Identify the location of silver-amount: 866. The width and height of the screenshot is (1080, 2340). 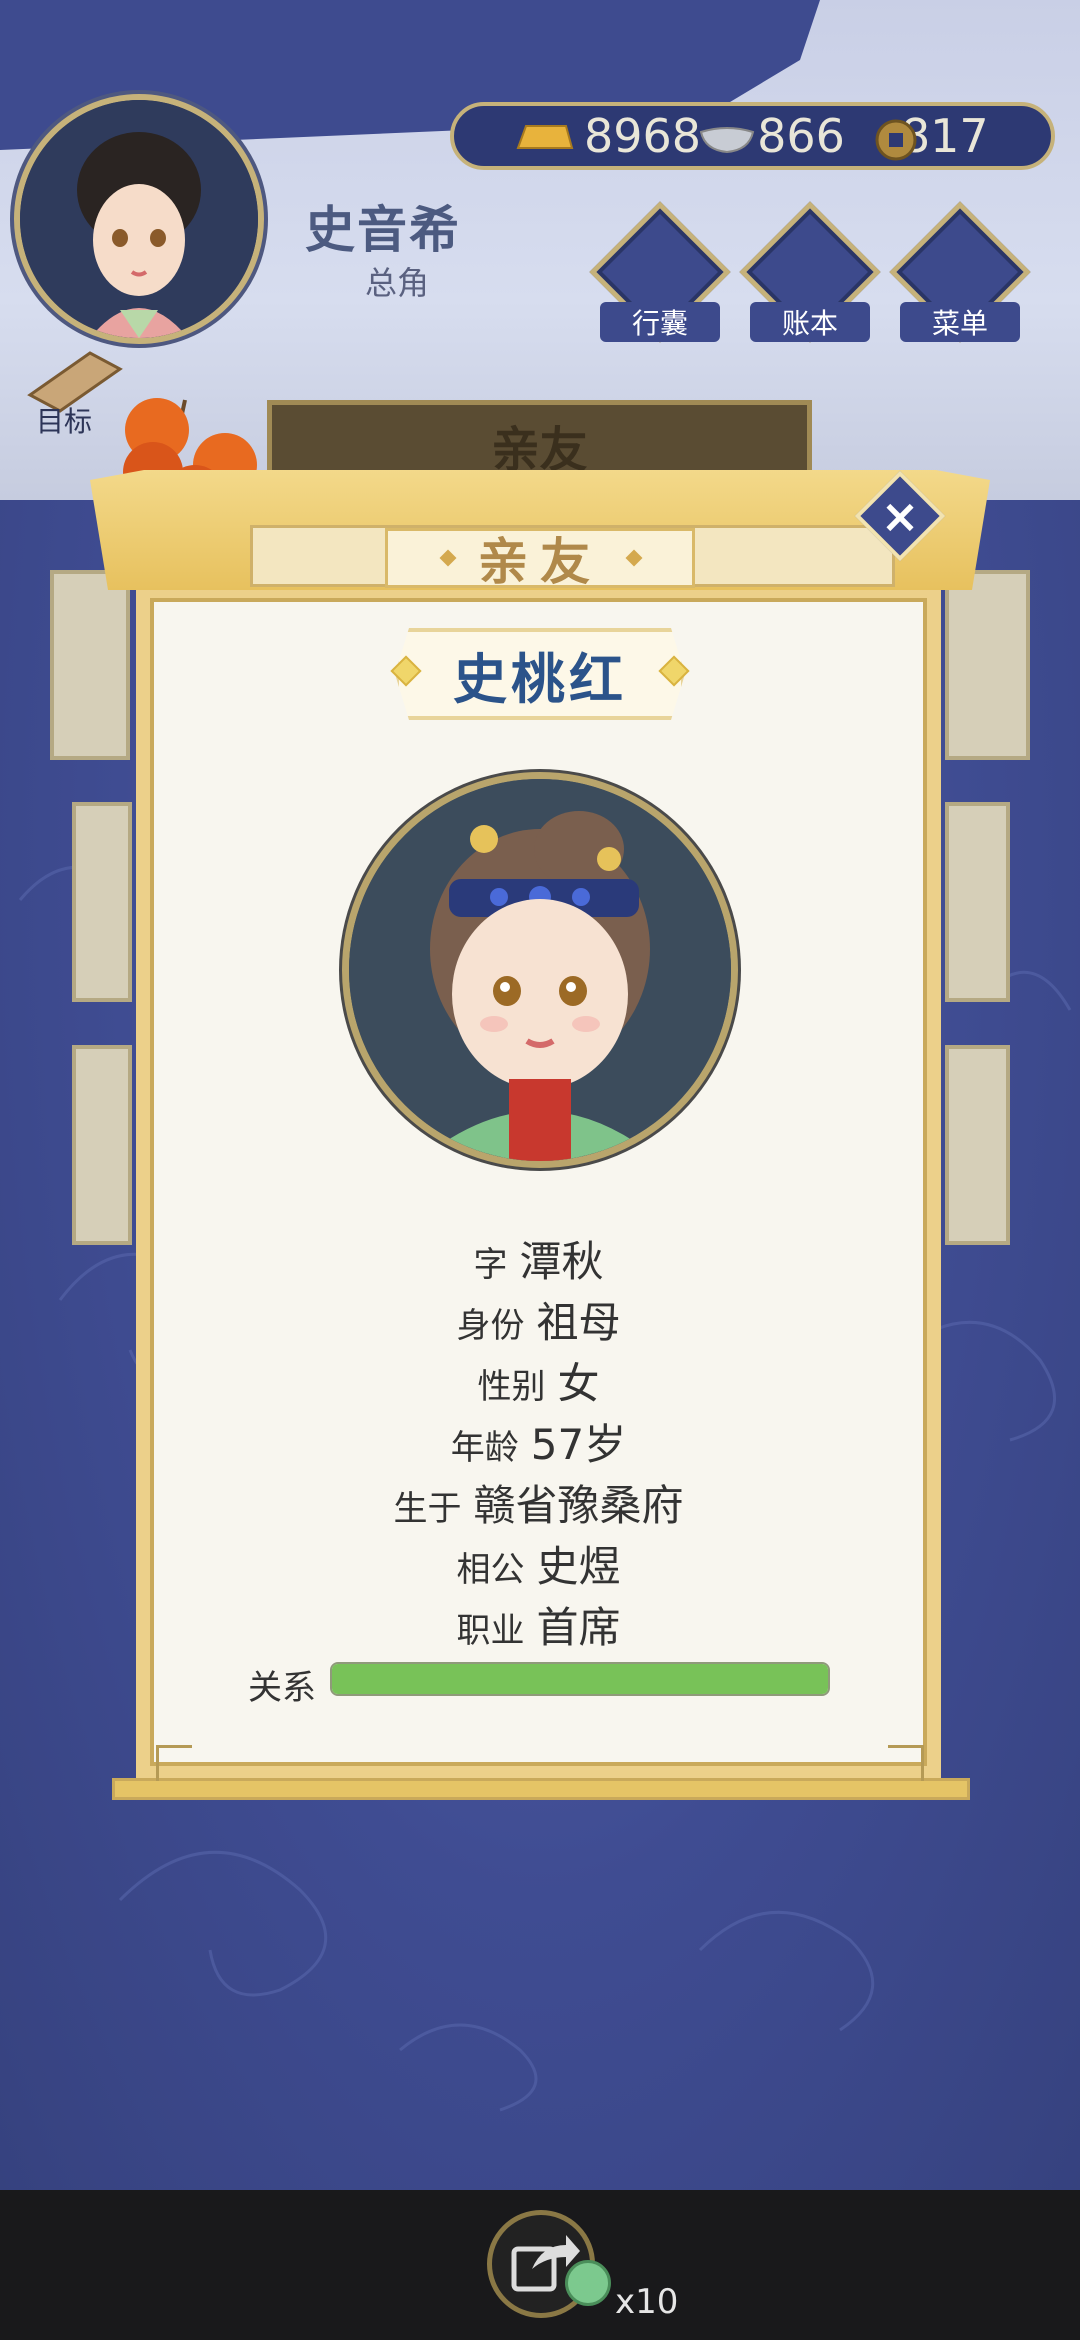
(801, 136).